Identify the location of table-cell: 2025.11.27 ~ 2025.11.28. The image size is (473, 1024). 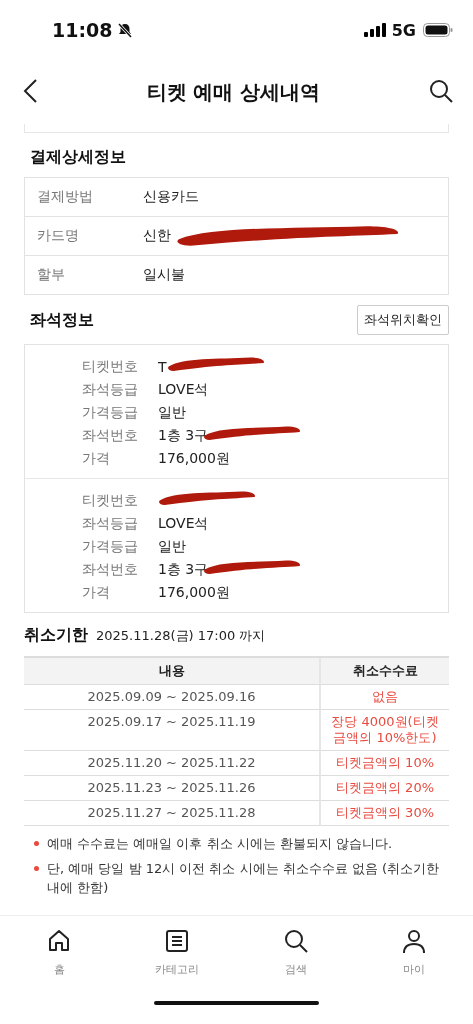
(172, 813).